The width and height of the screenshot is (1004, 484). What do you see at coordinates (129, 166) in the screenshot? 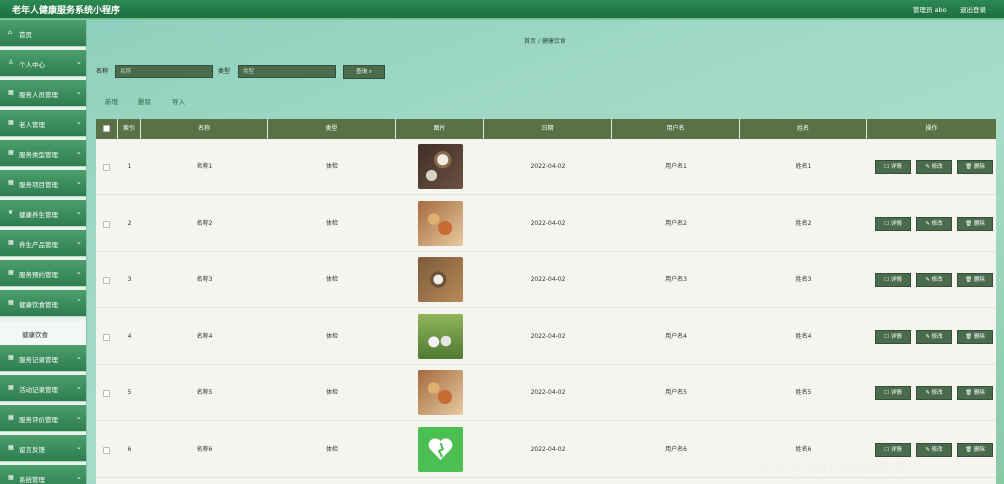
I see `row-index: 1` at bounding box center [129, 166].